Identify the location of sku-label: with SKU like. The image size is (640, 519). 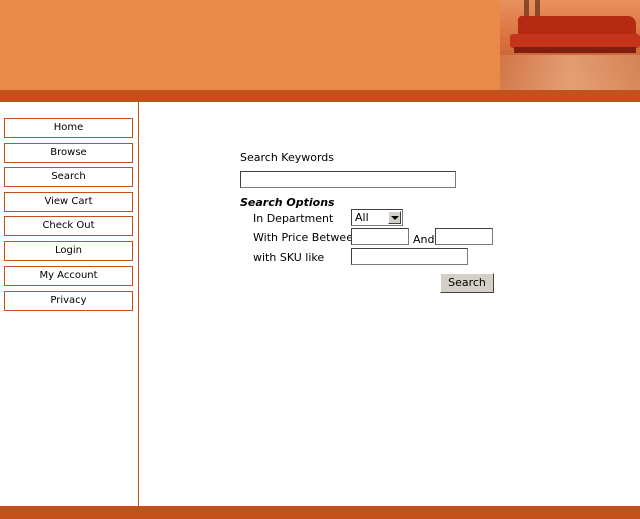
(289, 257).